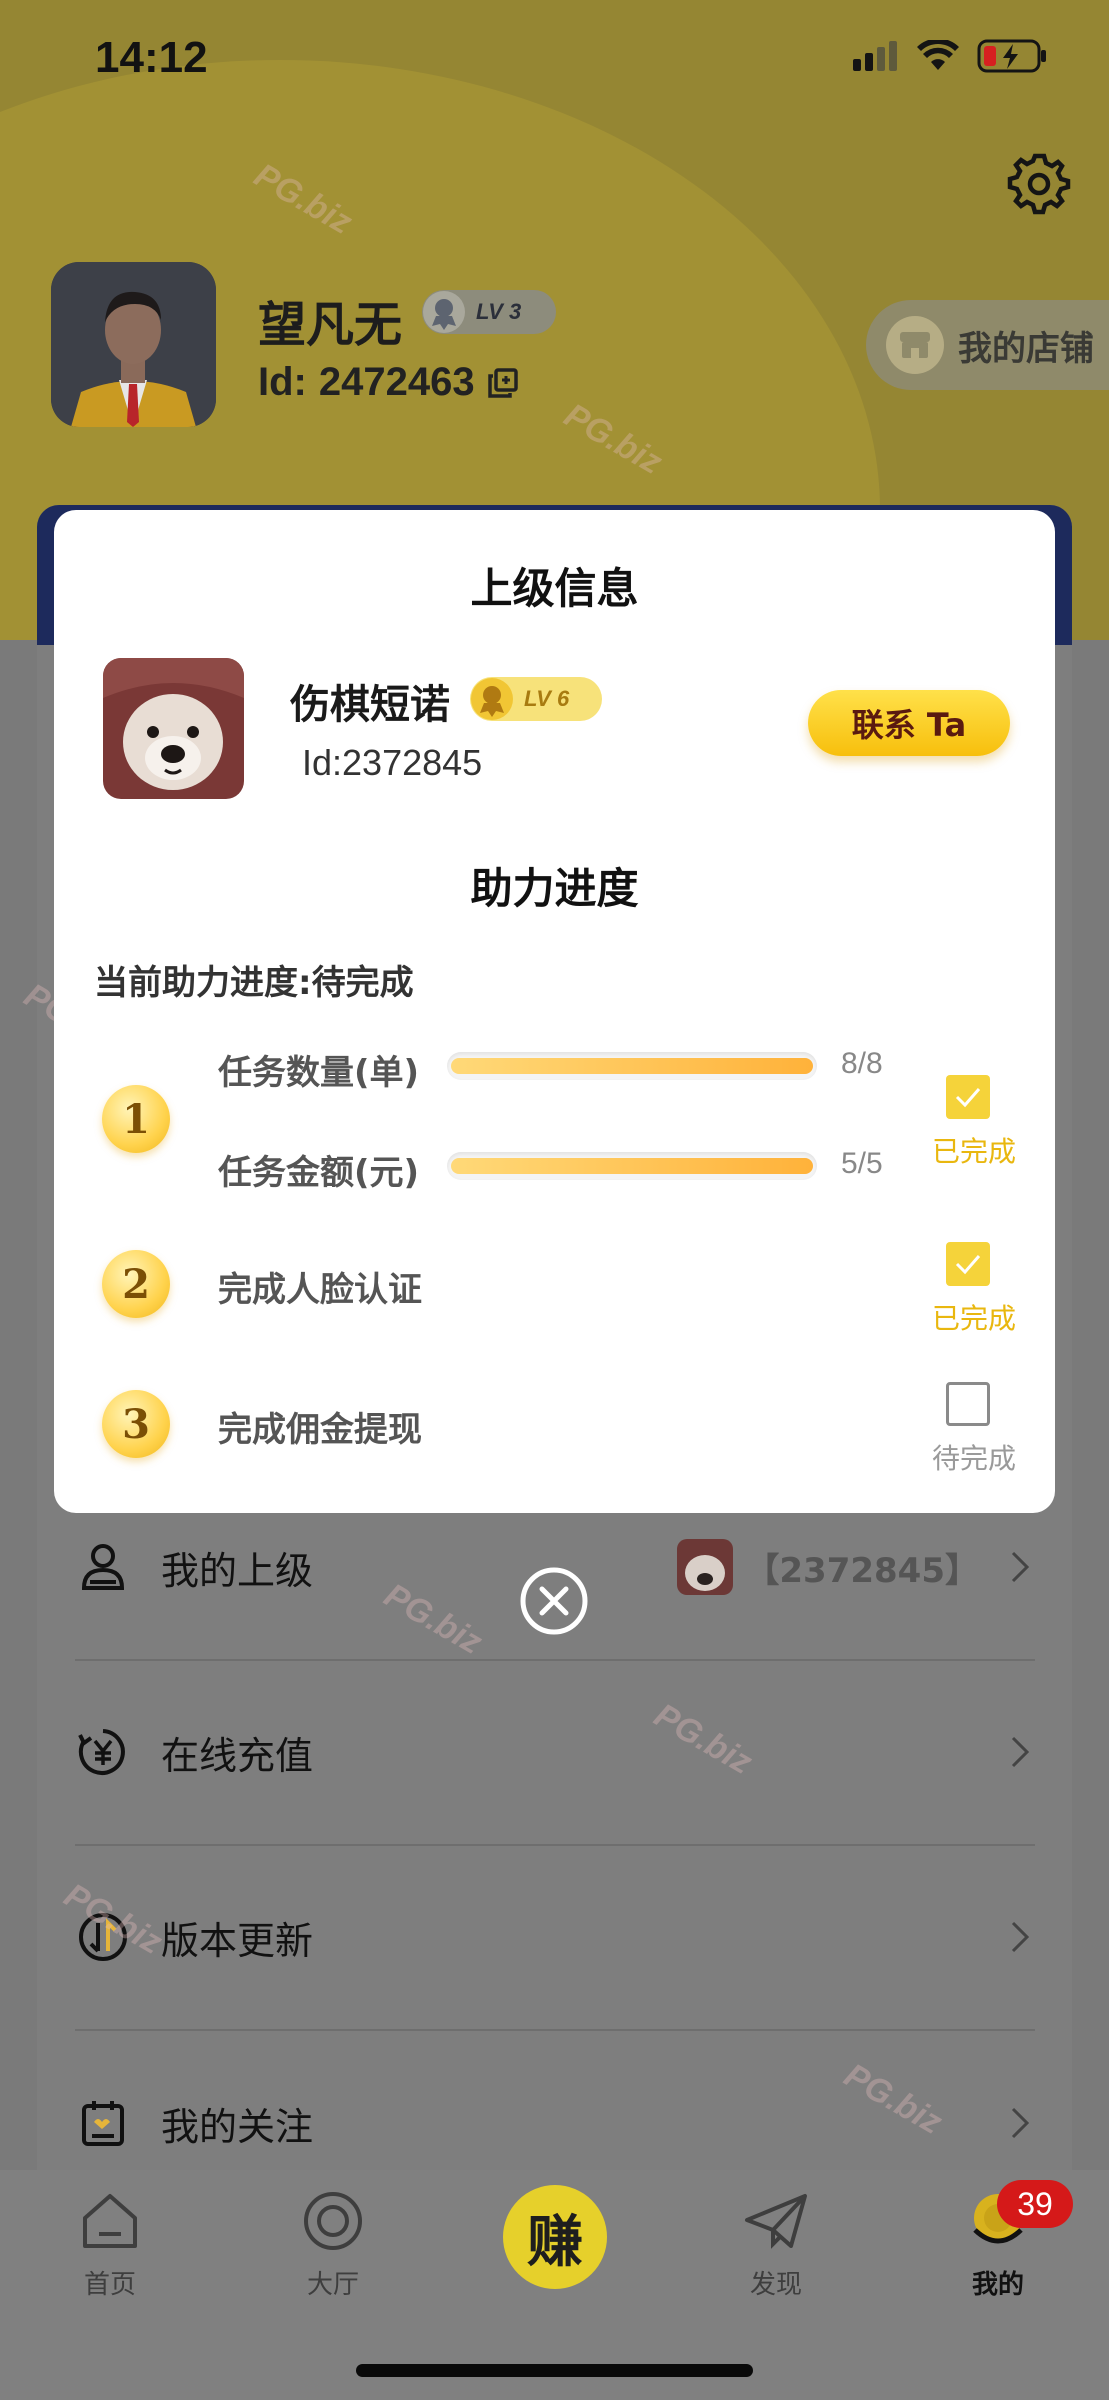  What do you see at coordinates (1026, 348) in the screenshot?
I see `my-shop-label: 我的店铺` at bounding box center [1026, 348].